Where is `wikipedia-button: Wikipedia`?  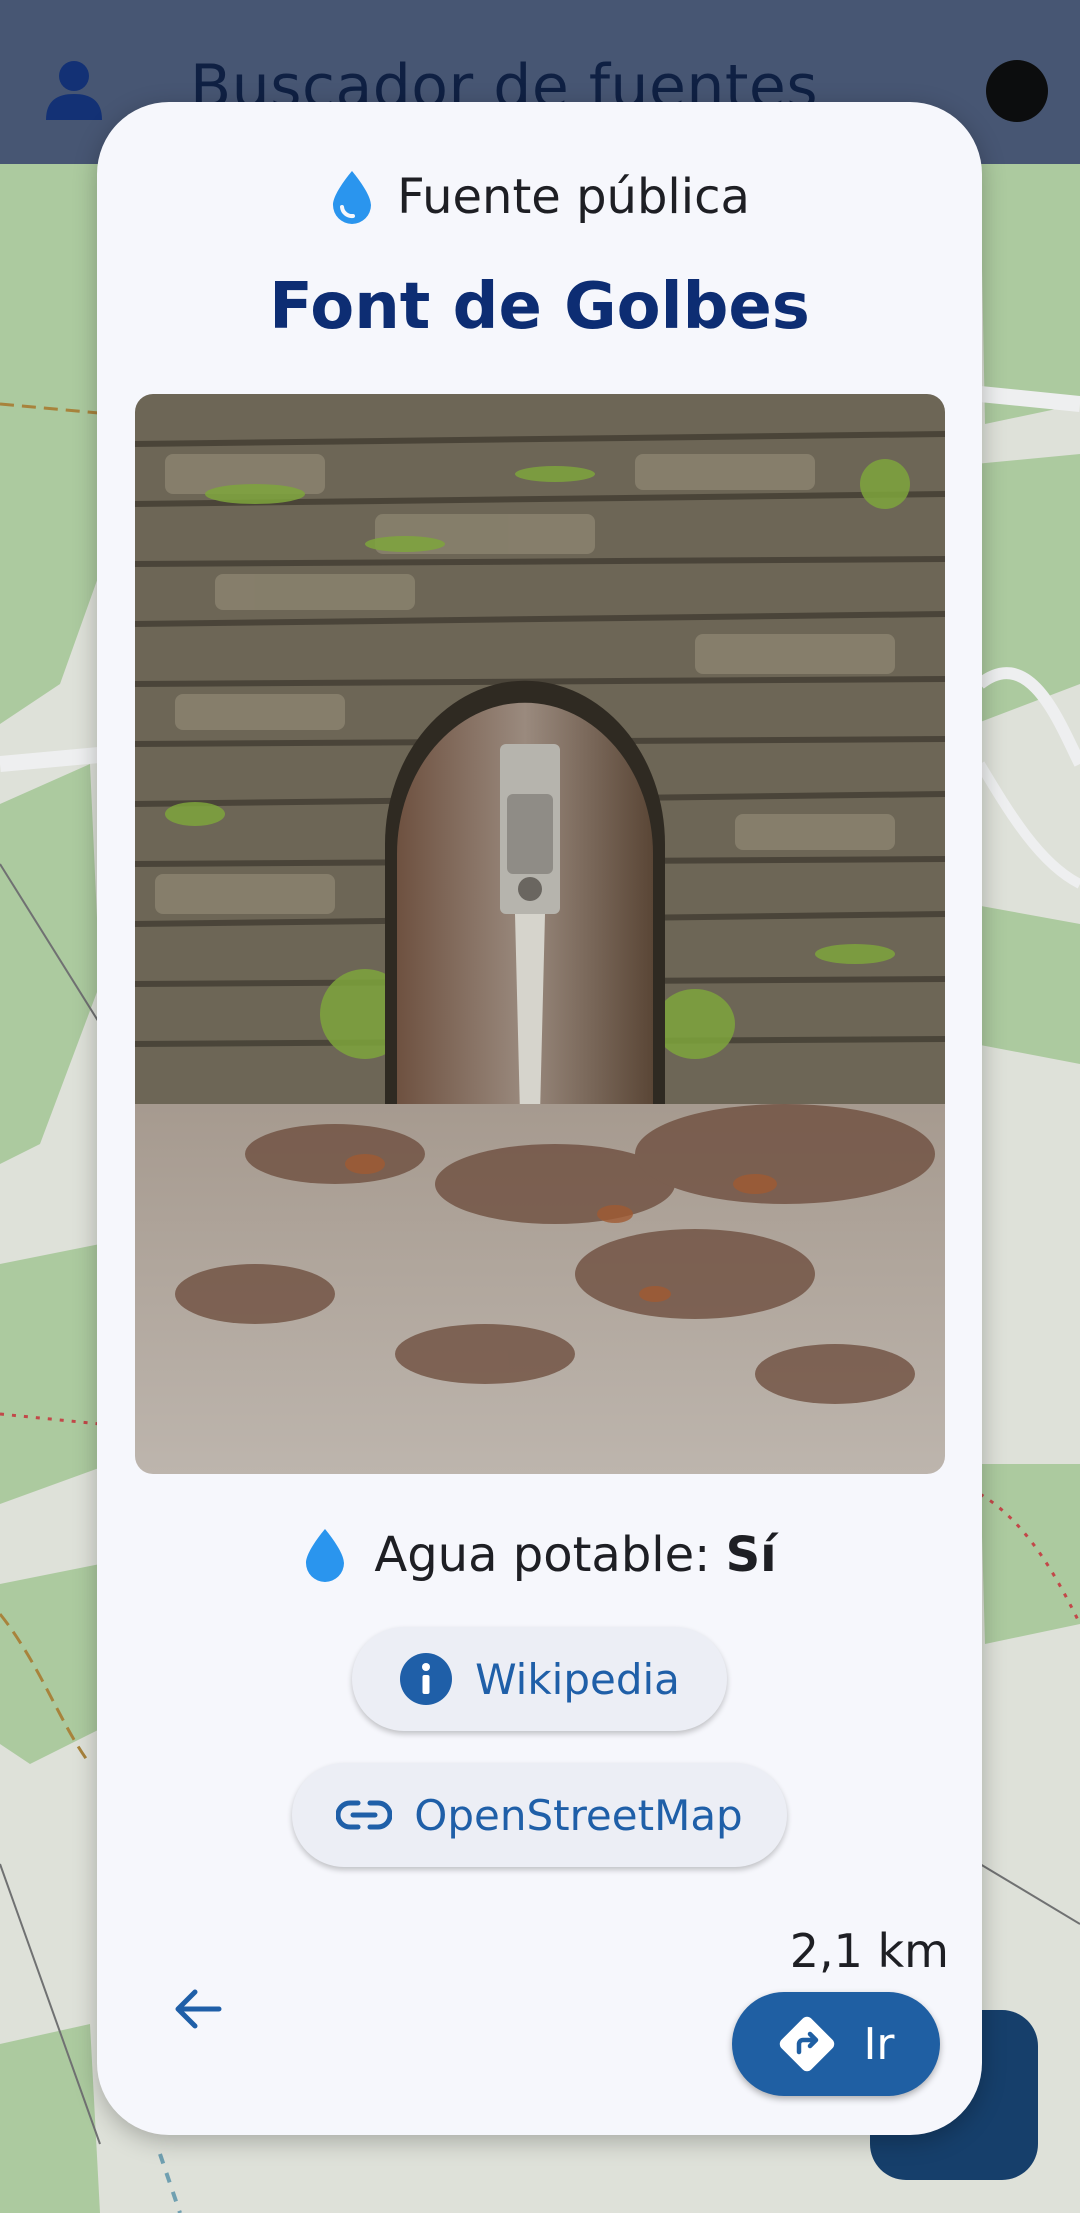
wikipedia-button: Wikipedia is located at coordinates (539, 1679).